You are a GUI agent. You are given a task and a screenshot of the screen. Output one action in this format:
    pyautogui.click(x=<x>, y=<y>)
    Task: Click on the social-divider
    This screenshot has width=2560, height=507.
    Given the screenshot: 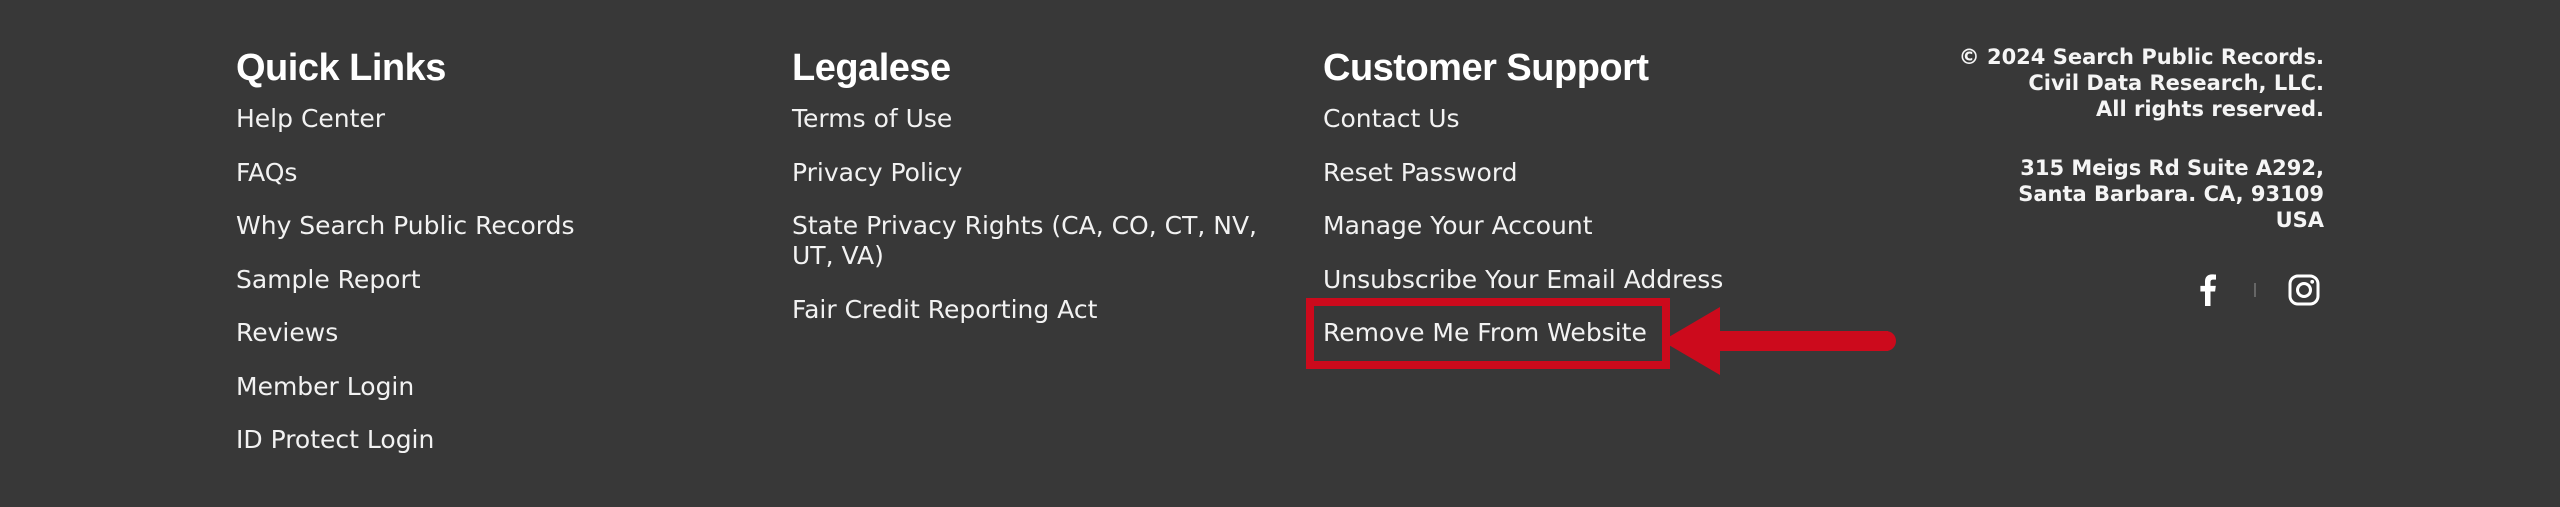 What is the action you would take?
    pyautogui.click(x=2255, y=290)
    